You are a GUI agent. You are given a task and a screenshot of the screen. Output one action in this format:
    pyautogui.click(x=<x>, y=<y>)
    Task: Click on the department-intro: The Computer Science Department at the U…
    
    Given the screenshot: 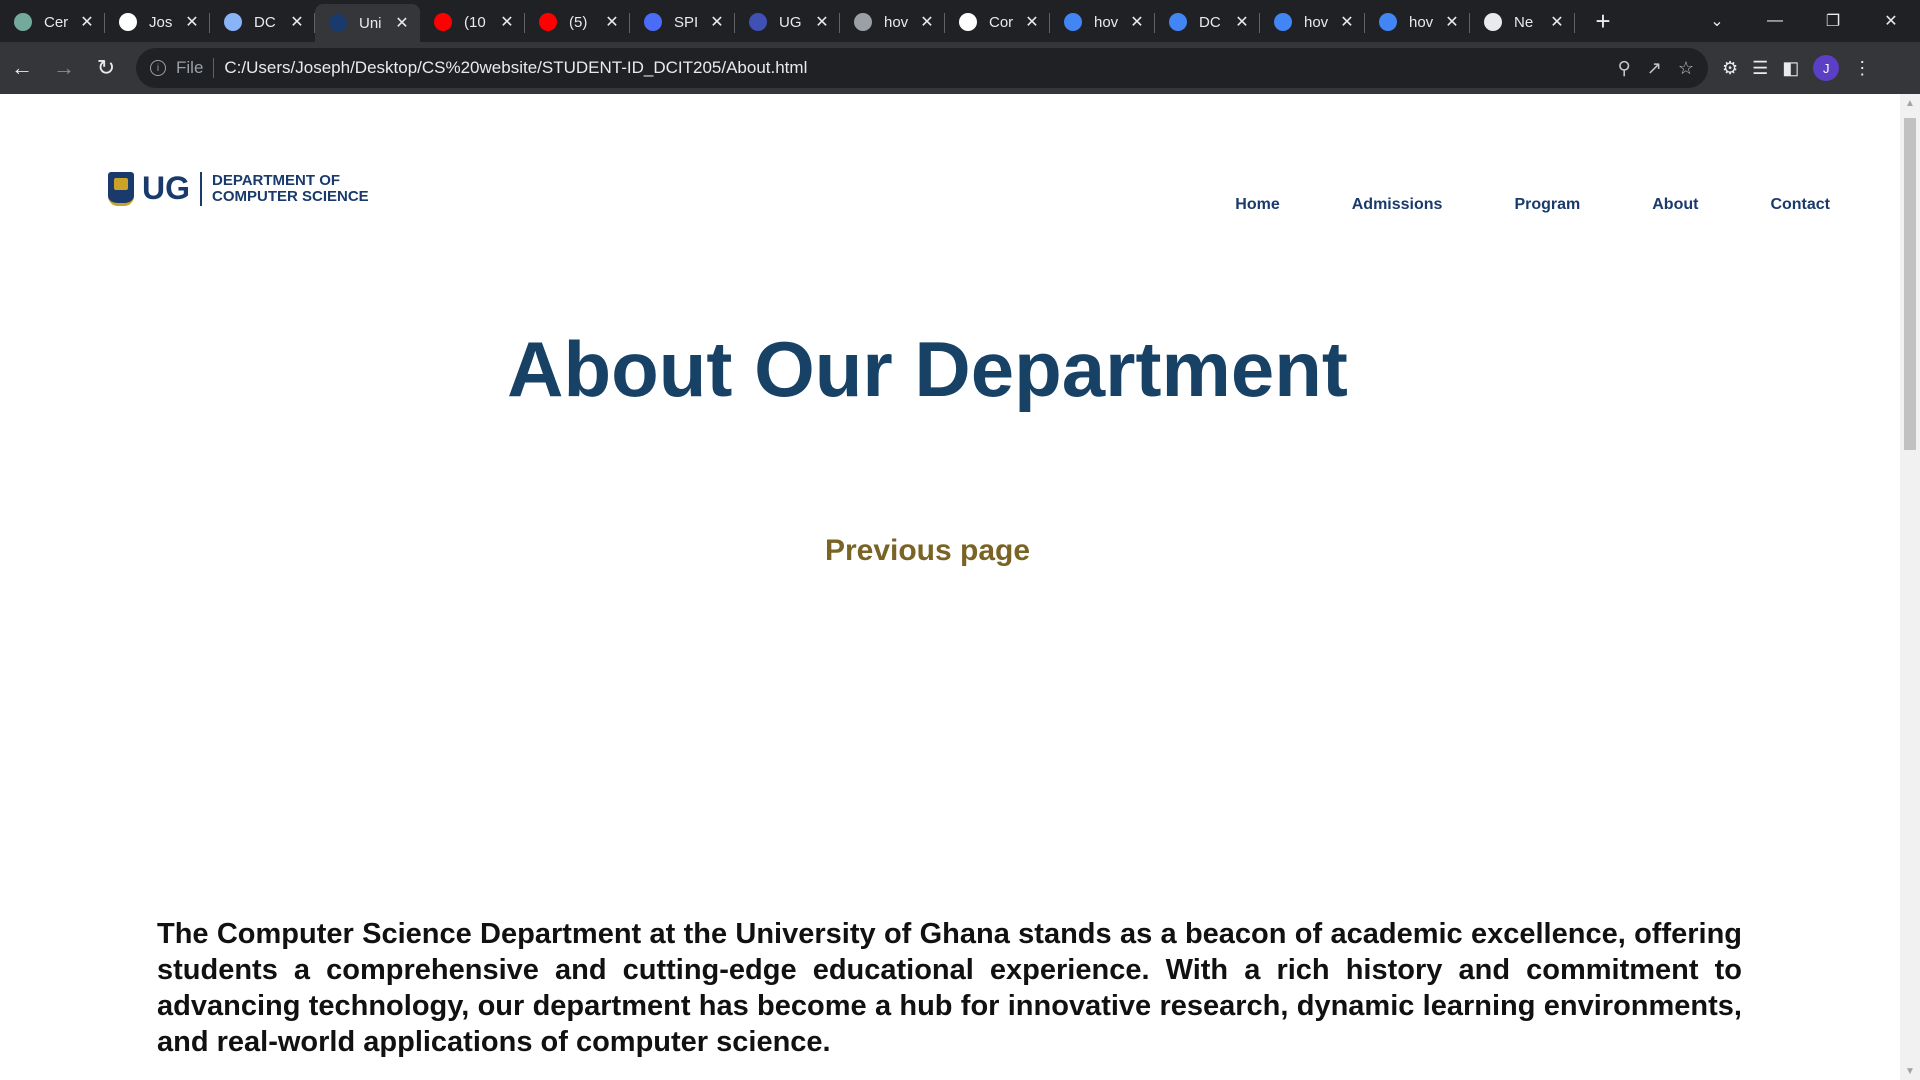 What is the action you would take?
    pyautogui.click(x=949, y=988)
    